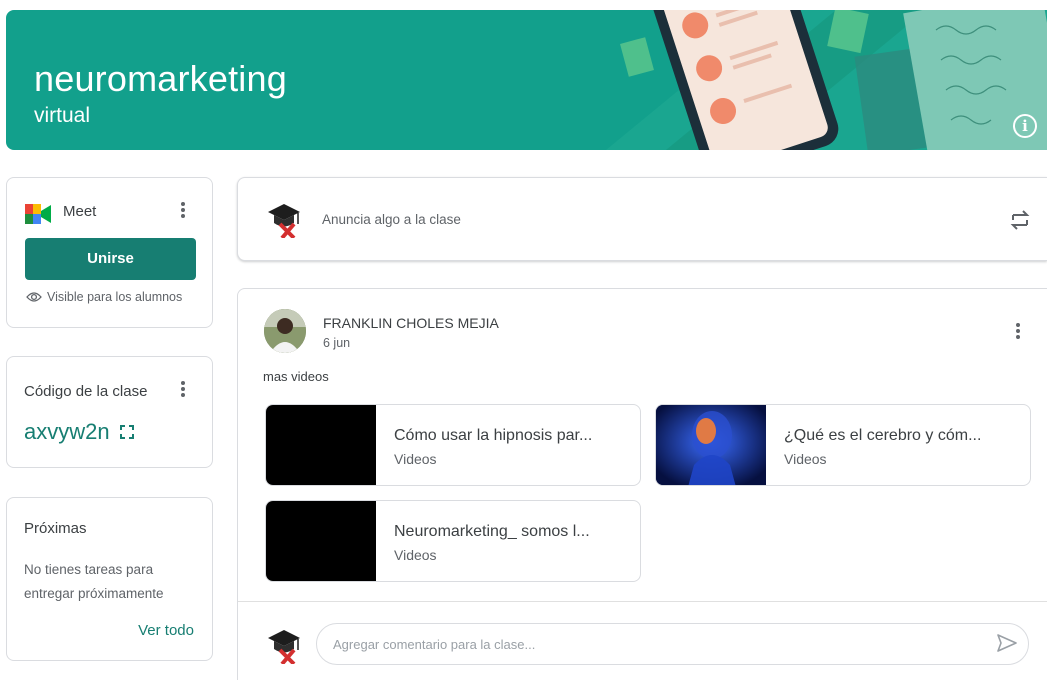  I want to click on info-icon: i, so click(1025, 126).